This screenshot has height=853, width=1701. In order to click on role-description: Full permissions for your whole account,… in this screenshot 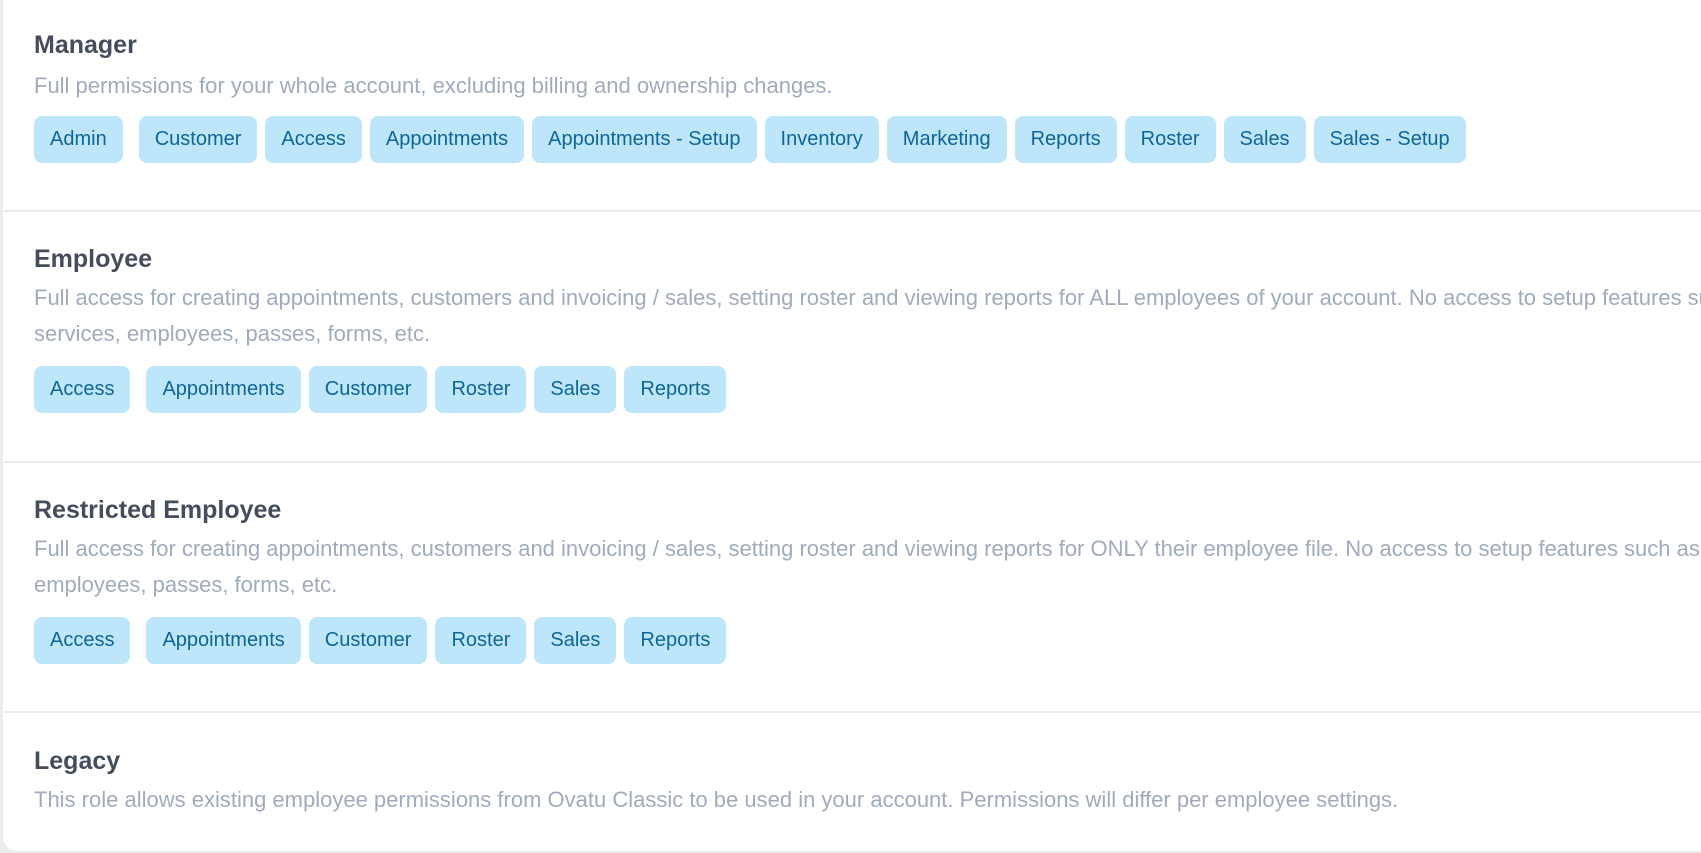, I will do `click(433, 85)`.